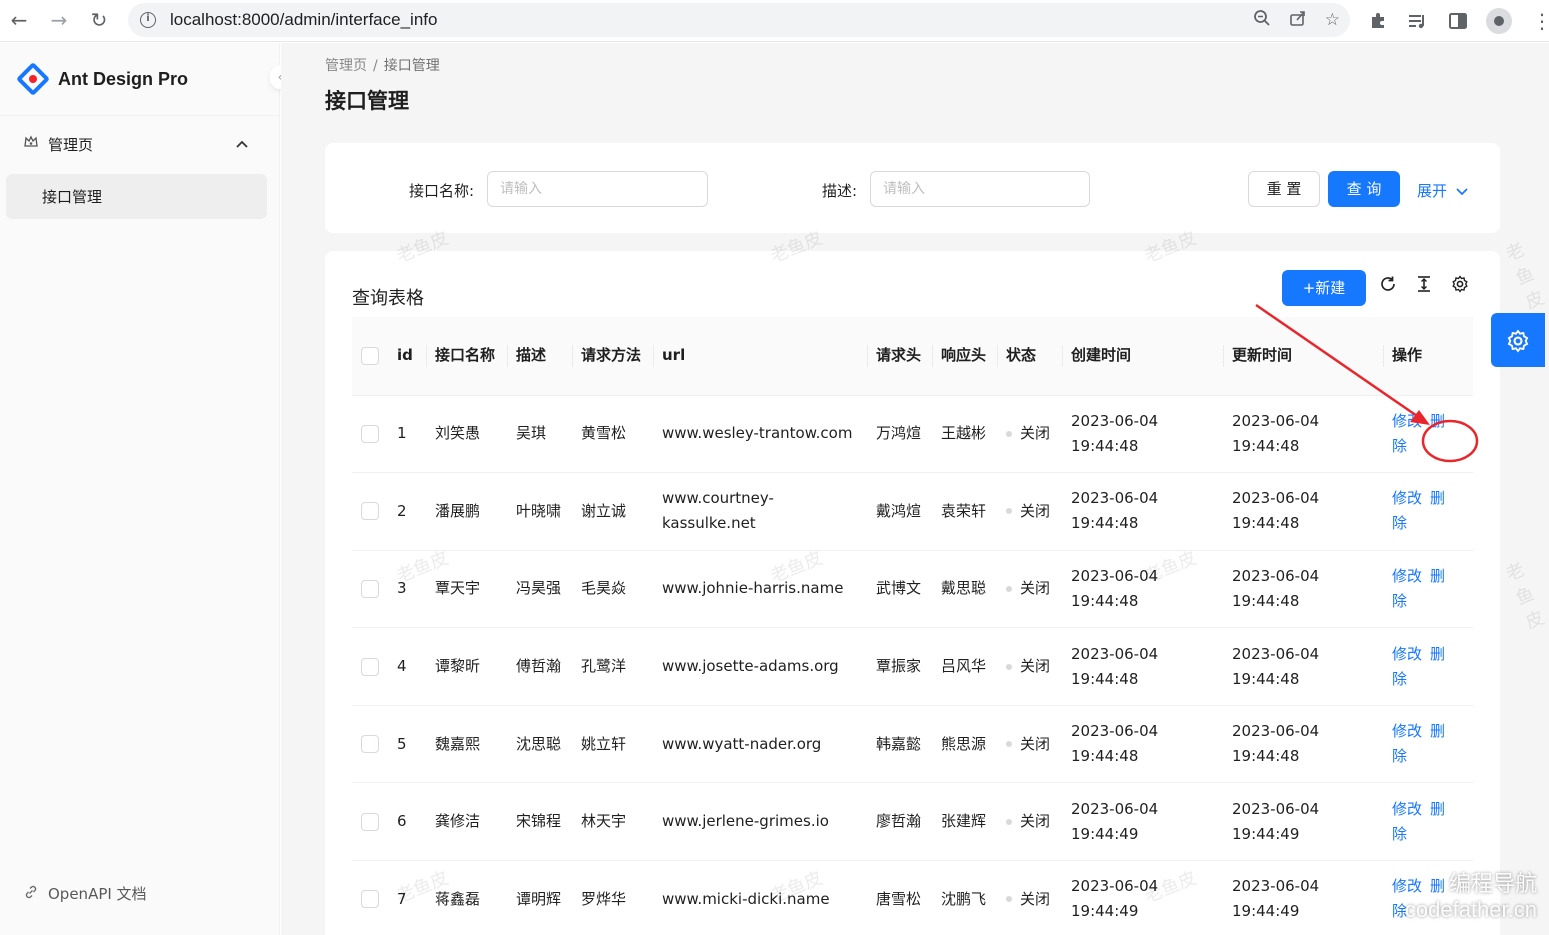 This screenshot has height=935, width=1549. What do you see at coordinates (980, 189) in the screenshot?
I see `desc-search-input: 请输入` at bounding box center [980, 189].